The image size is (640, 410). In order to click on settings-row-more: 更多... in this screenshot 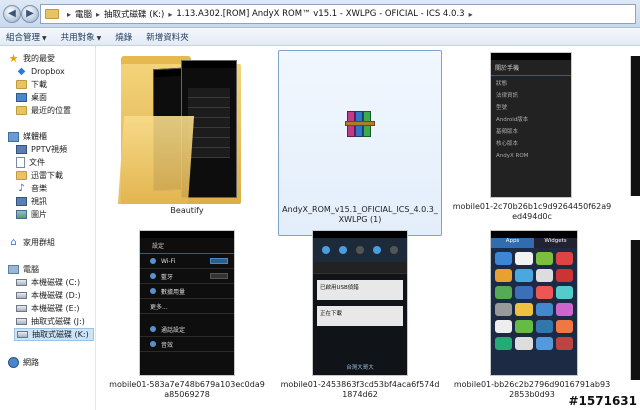, I will do `click(187, 306)`.